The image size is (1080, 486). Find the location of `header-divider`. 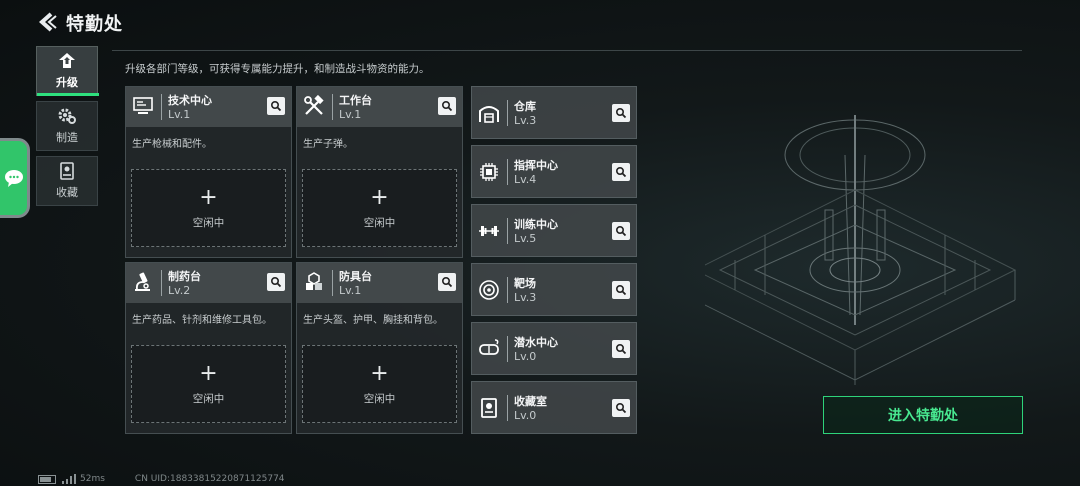

header-divider is located at coordinates (567, 50).